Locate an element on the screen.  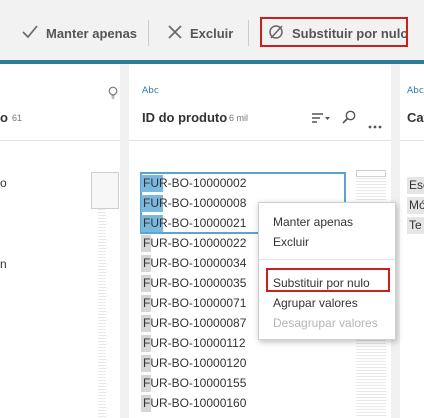
list-item: FUR-BO-10000034 is located at coordinates (193, 263).